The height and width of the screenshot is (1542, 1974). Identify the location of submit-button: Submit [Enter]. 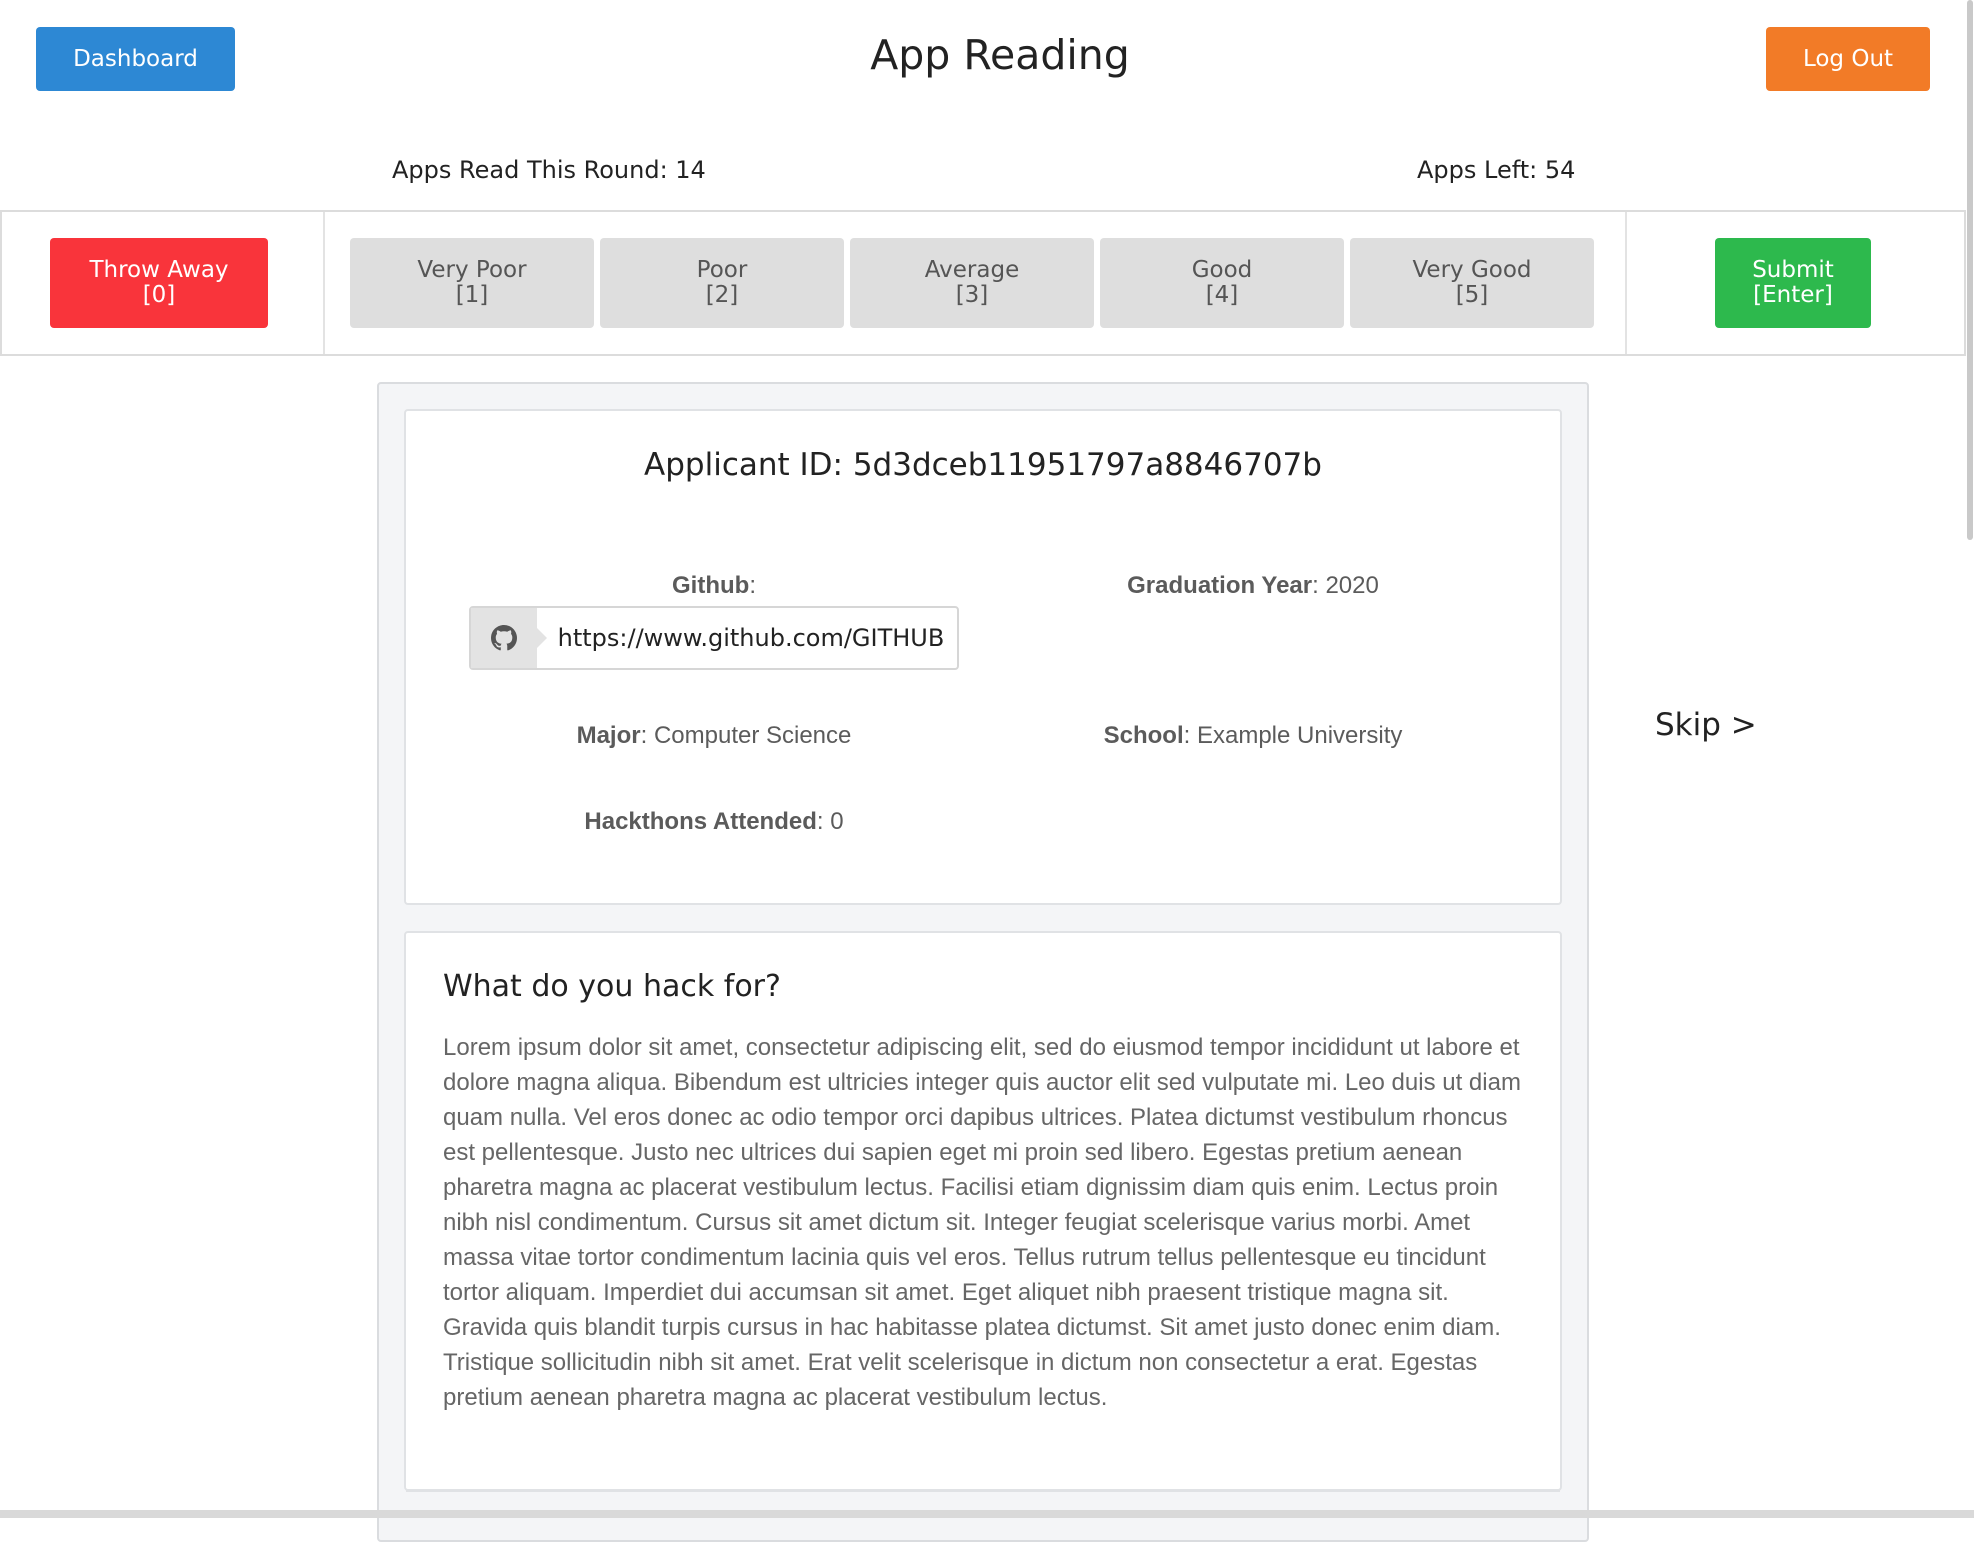
(1793, 283).